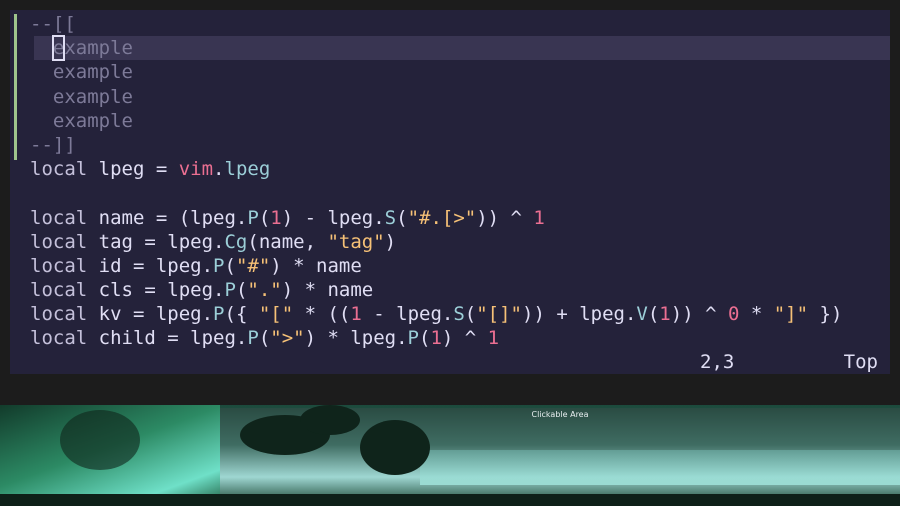  I want to click on scroll-position: Top, so click(860, 362).